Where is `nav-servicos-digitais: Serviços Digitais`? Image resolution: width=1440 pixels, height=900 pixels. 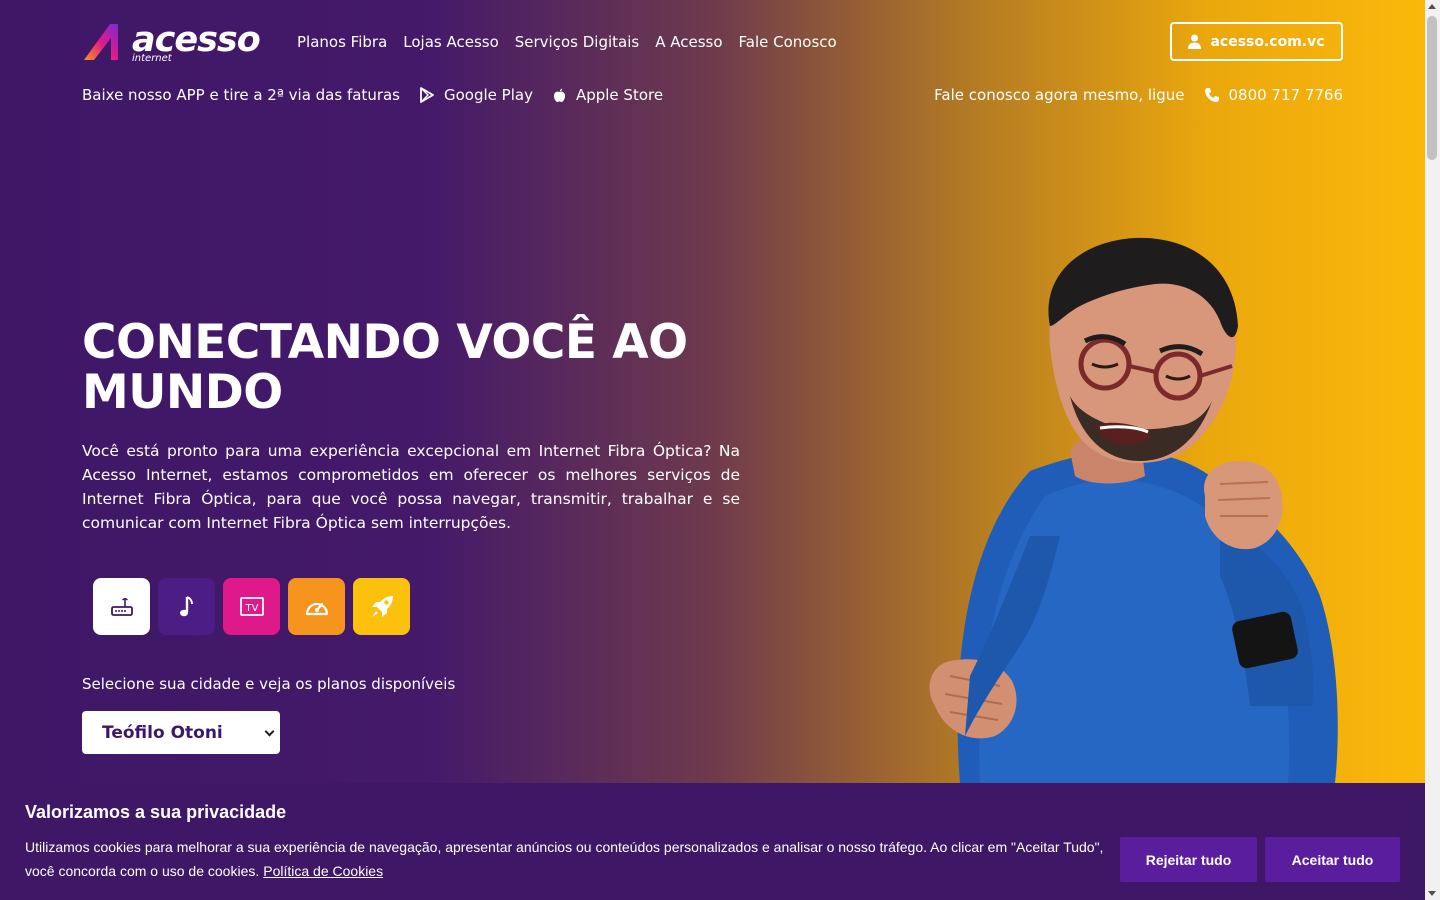
nav-servicos-digitais: Serviços Digitais is located at coordinates (577, 42).